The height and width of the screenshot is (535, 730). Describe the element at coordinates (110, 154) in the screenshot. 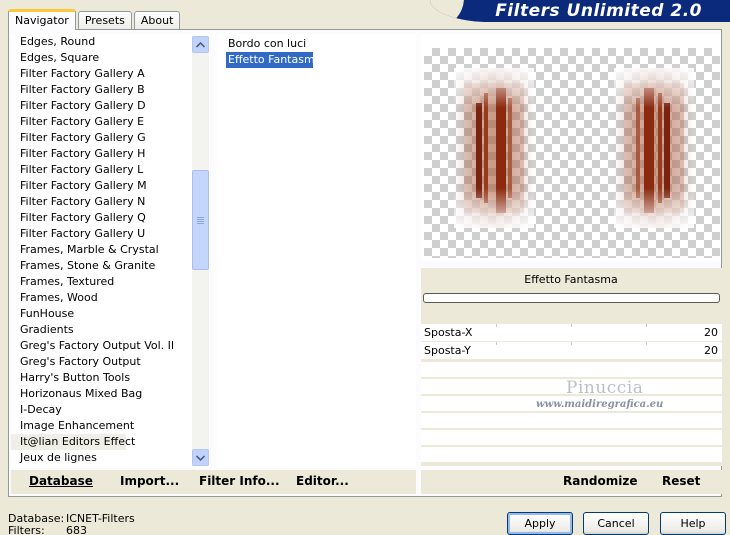

I see `category-item: Filter Factory Gallery H` at that location.